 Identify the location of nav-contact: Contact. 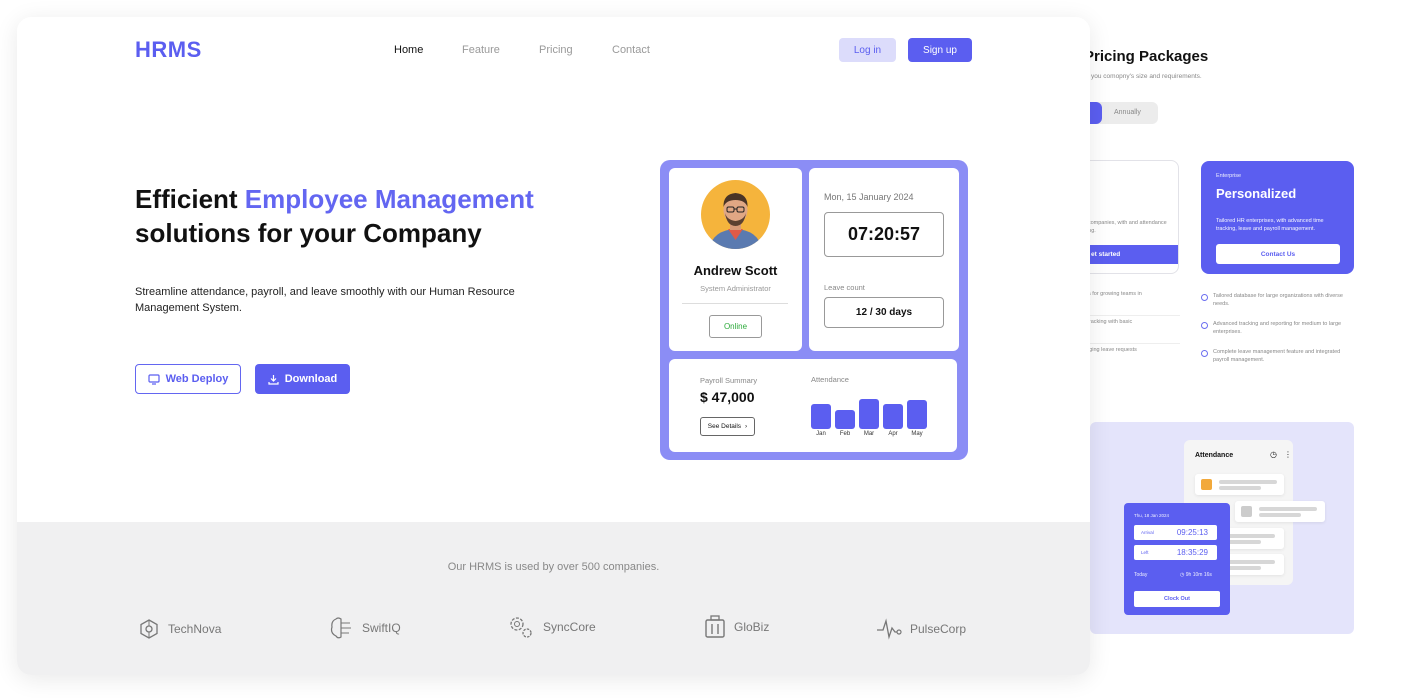
(631, 50).